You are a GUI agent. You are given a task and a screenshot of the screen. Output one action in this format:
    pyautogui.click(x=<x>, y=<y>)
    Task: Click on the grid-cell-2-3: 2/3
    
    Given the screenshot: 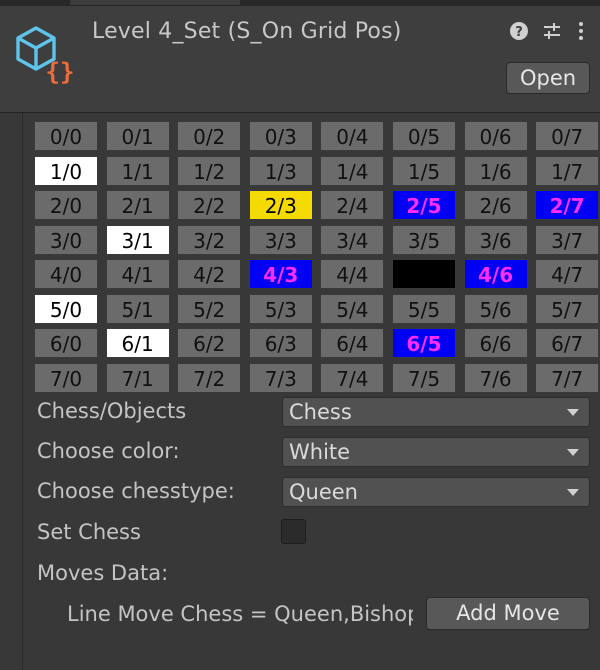 What is the action you would take?
    pyautogui.click(x=280, y=205)
    